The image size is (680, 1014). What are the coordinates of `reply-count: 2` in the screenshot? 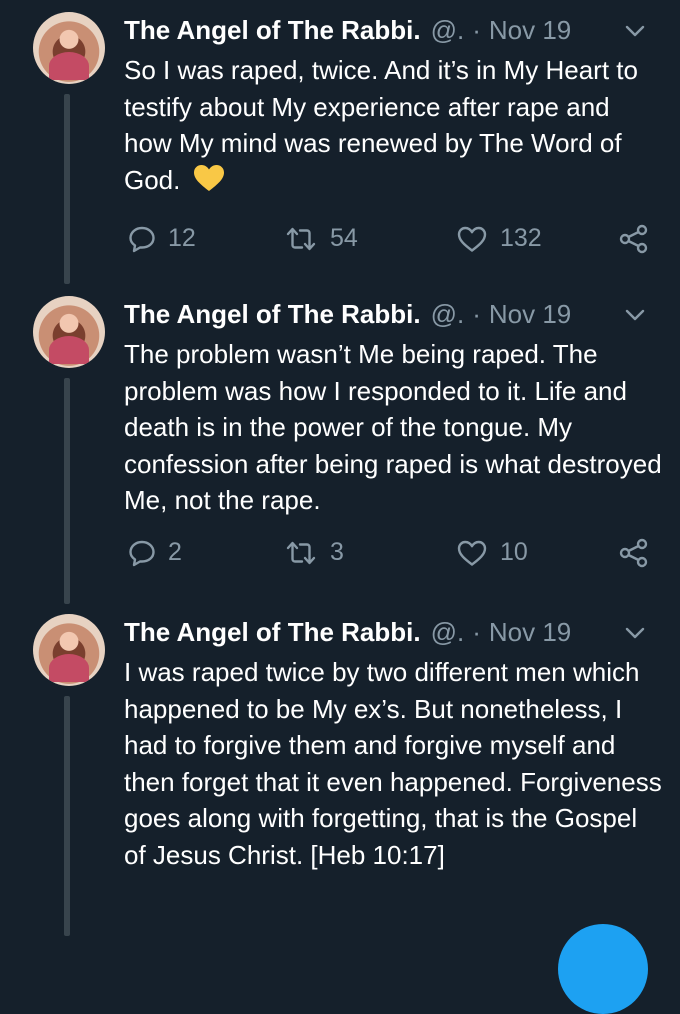 It's located at (175, 552).